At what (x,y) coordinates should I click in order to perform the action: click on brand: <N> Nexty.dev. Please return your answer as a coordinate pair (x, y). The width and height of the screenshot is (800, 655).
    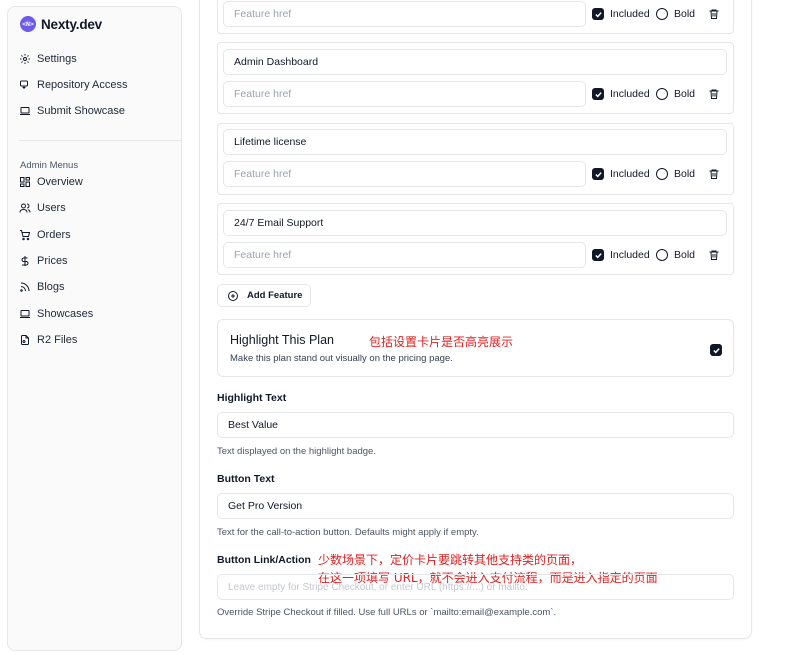
    Looking at the image, I should click on (61, 24).